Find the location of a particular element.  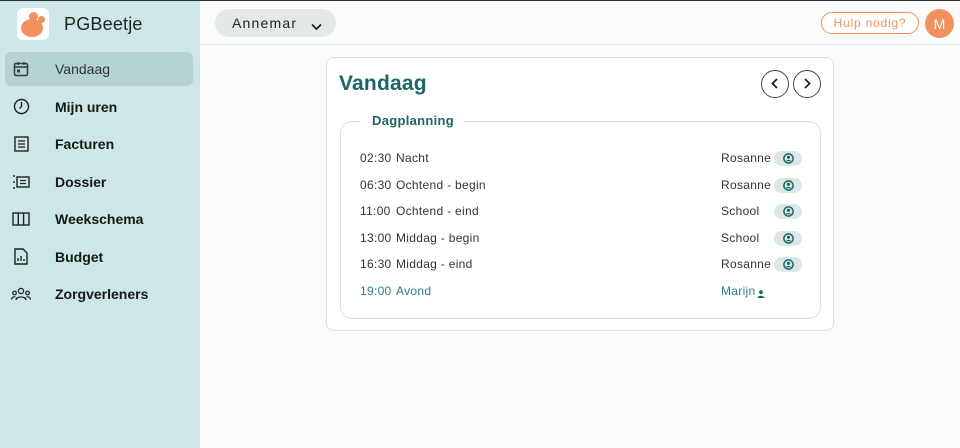

clock-icon is located at coordinates (21, 107).